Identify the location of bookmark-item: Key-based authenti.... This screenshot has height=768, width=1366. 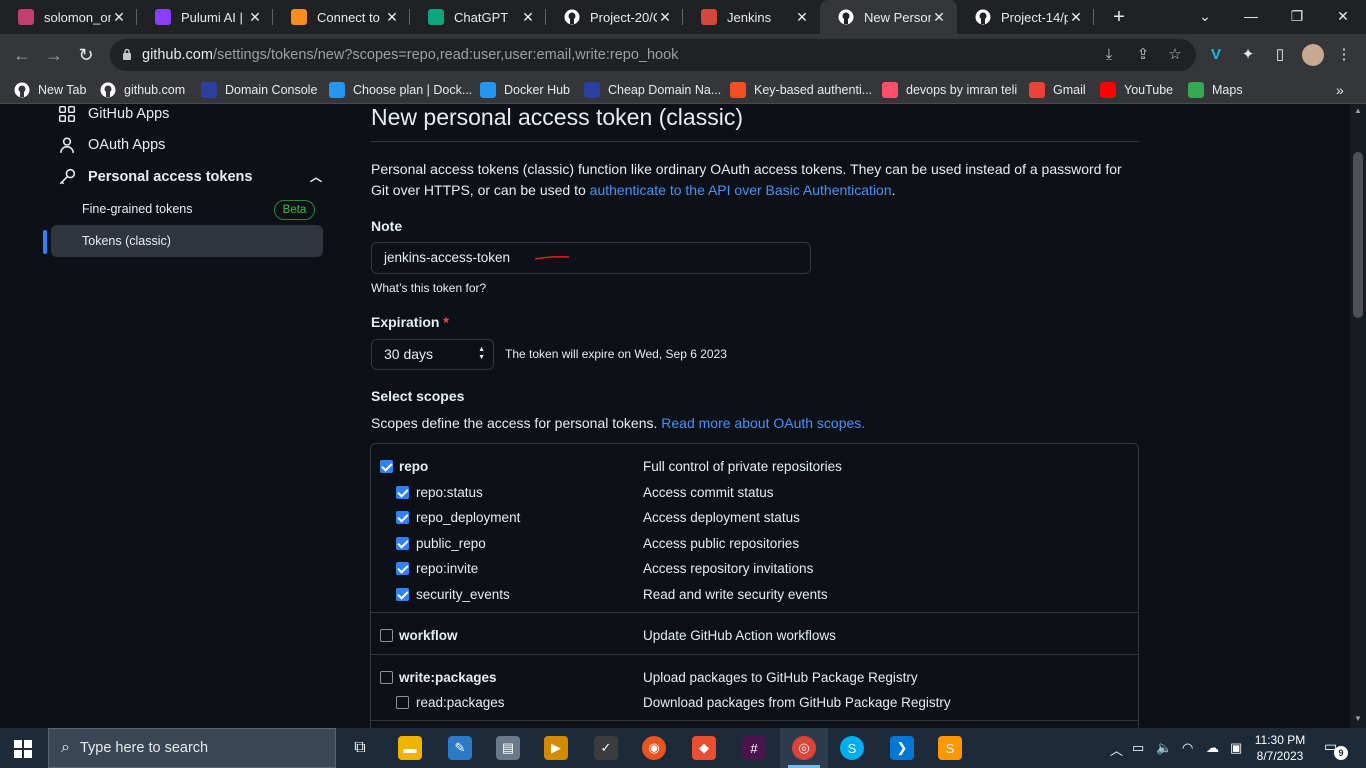
(801, 90).